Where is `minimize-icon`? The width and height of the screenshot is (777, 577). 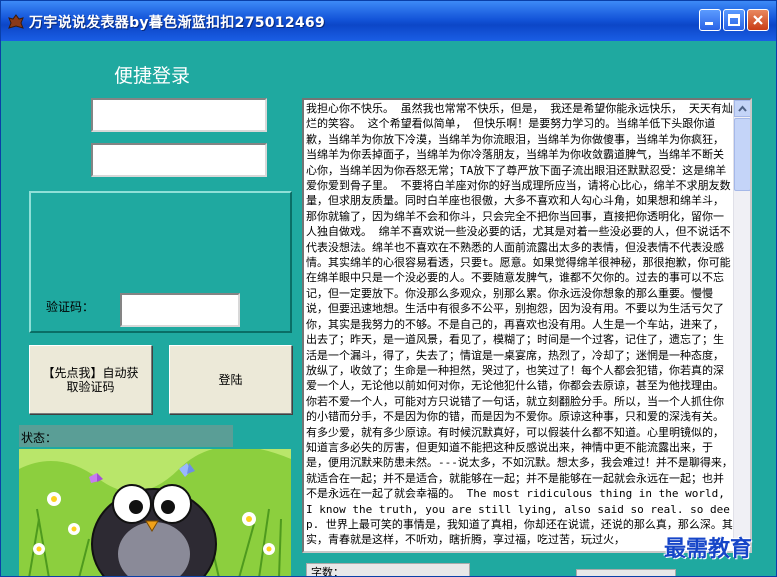 minimize-icon is located at coordinates (709, 23).